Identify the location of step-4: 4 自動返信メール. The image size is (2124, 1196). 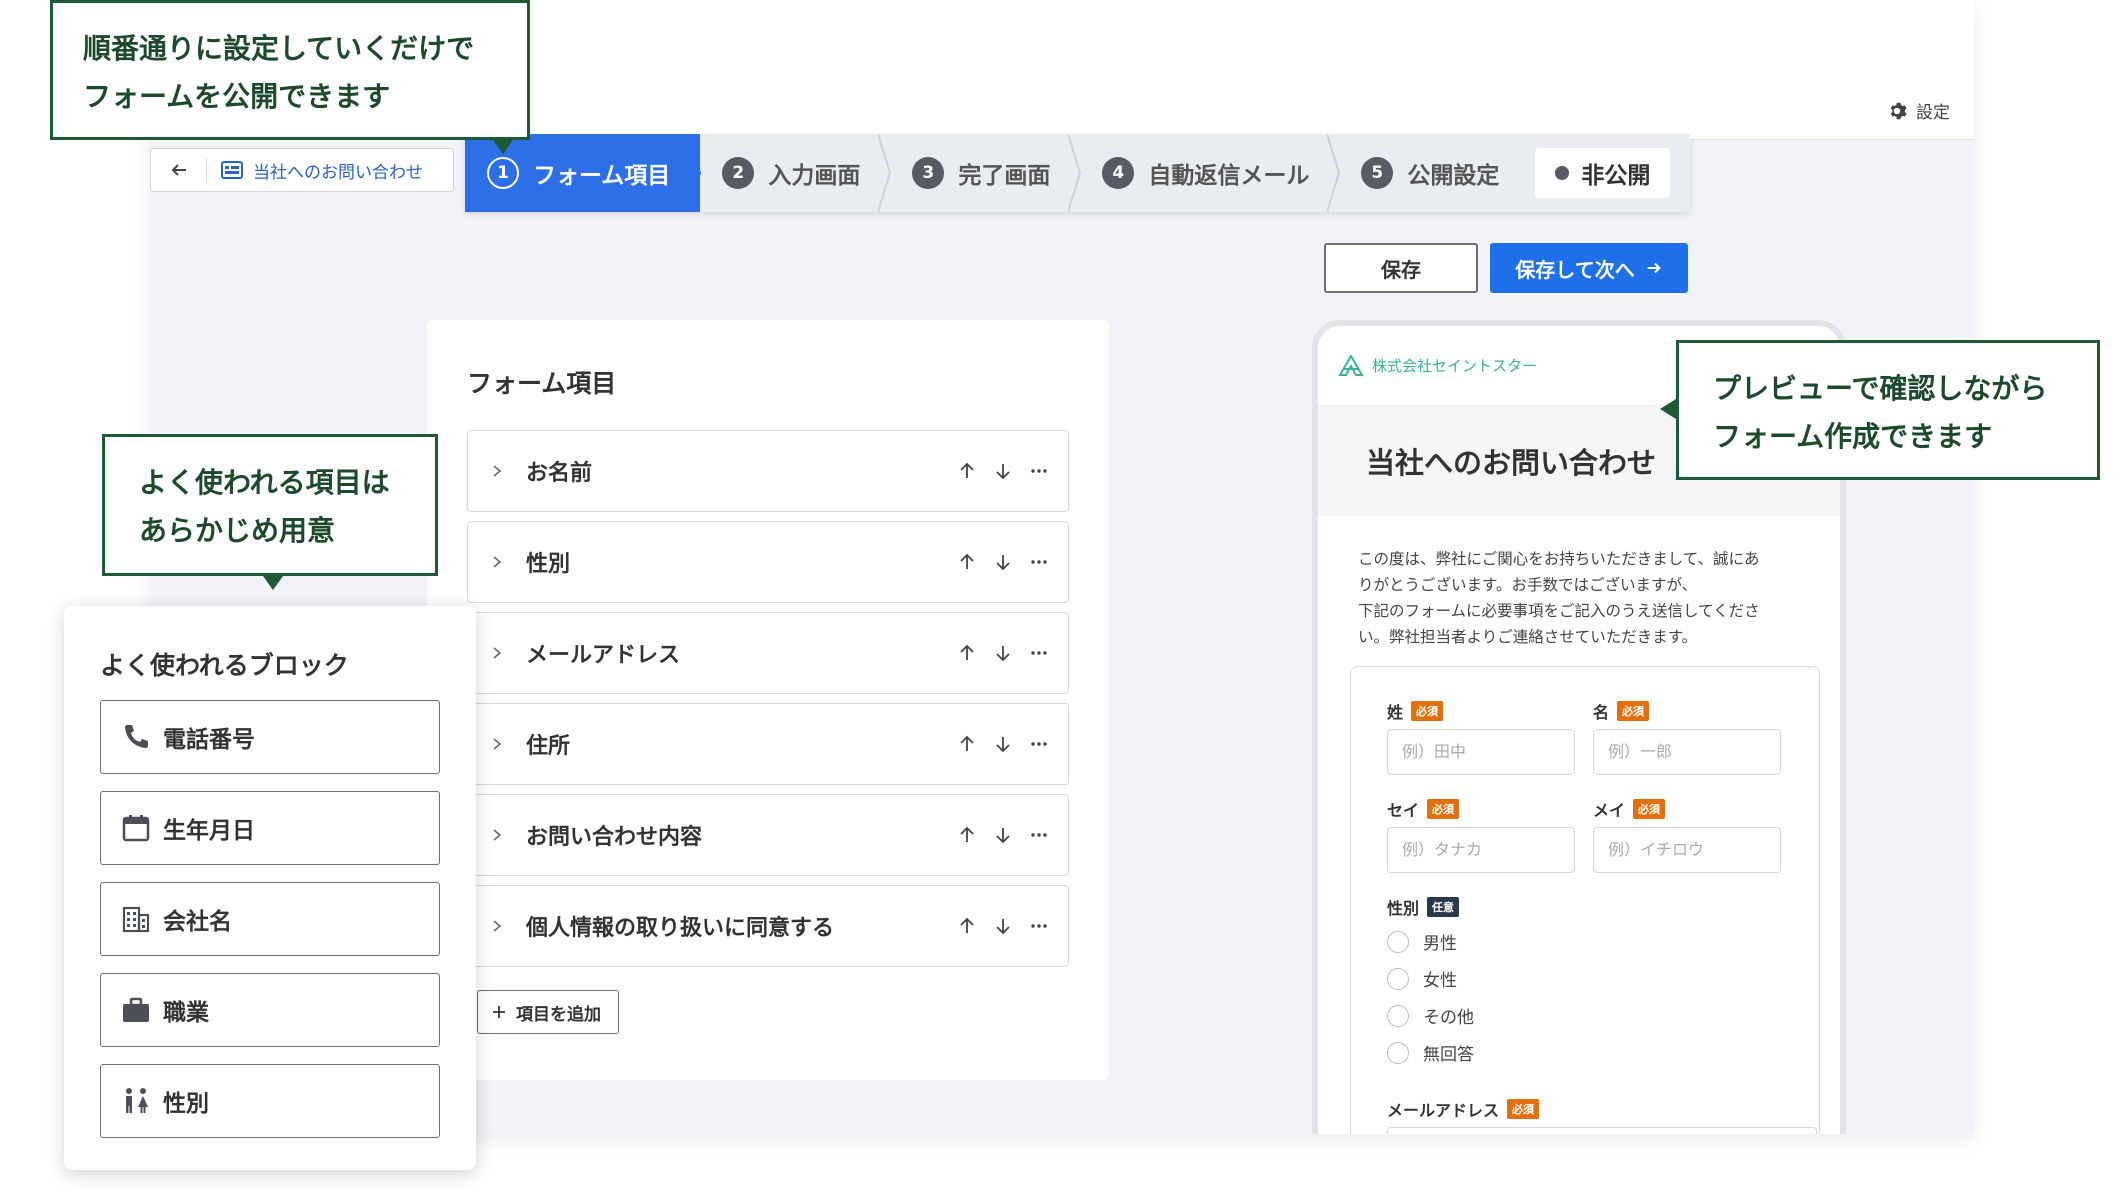
(1210, 173).